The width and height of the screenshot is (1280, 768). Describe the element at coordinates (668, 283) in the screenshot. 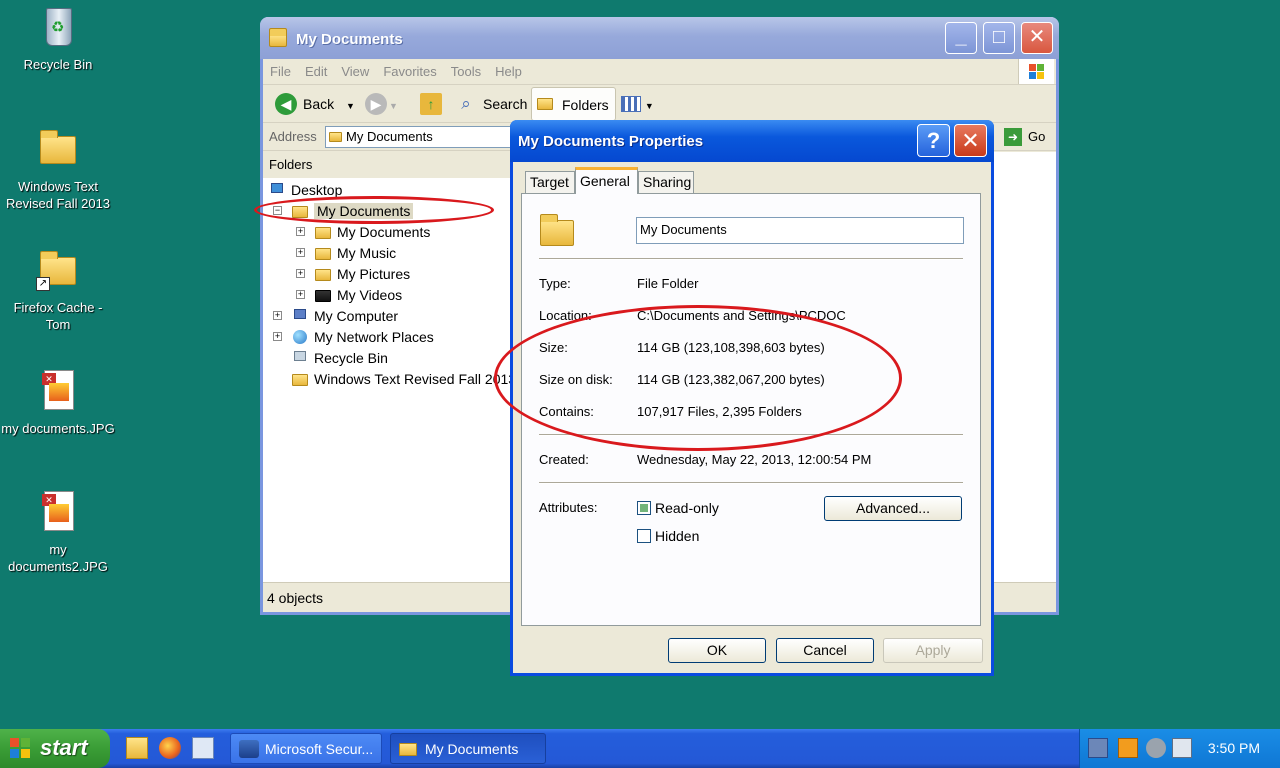

I see `type-value: File Folder` at that location.